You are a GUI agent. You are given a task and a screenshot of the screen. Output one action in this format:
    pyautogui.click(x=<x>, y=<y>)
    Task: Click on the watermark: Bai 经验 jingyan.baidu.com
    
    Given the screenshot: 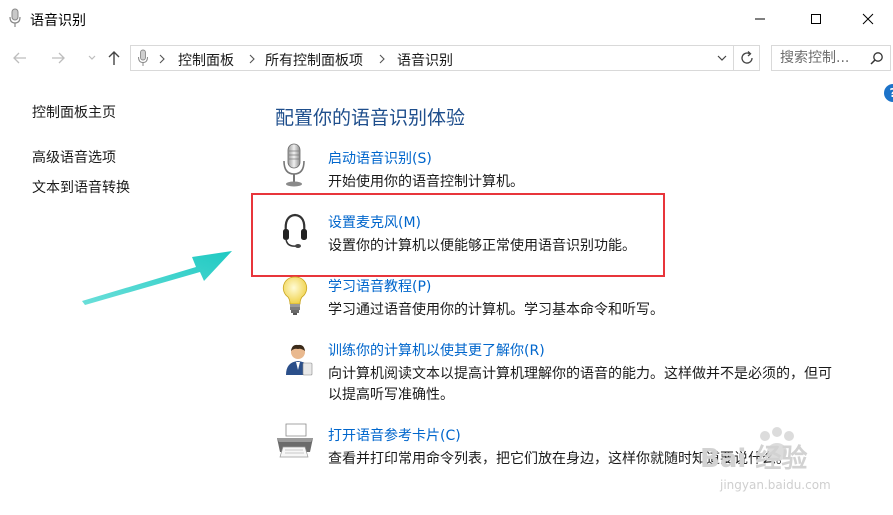 What is the action you would take?
    pyautogui.click(x=795, y=465)
    